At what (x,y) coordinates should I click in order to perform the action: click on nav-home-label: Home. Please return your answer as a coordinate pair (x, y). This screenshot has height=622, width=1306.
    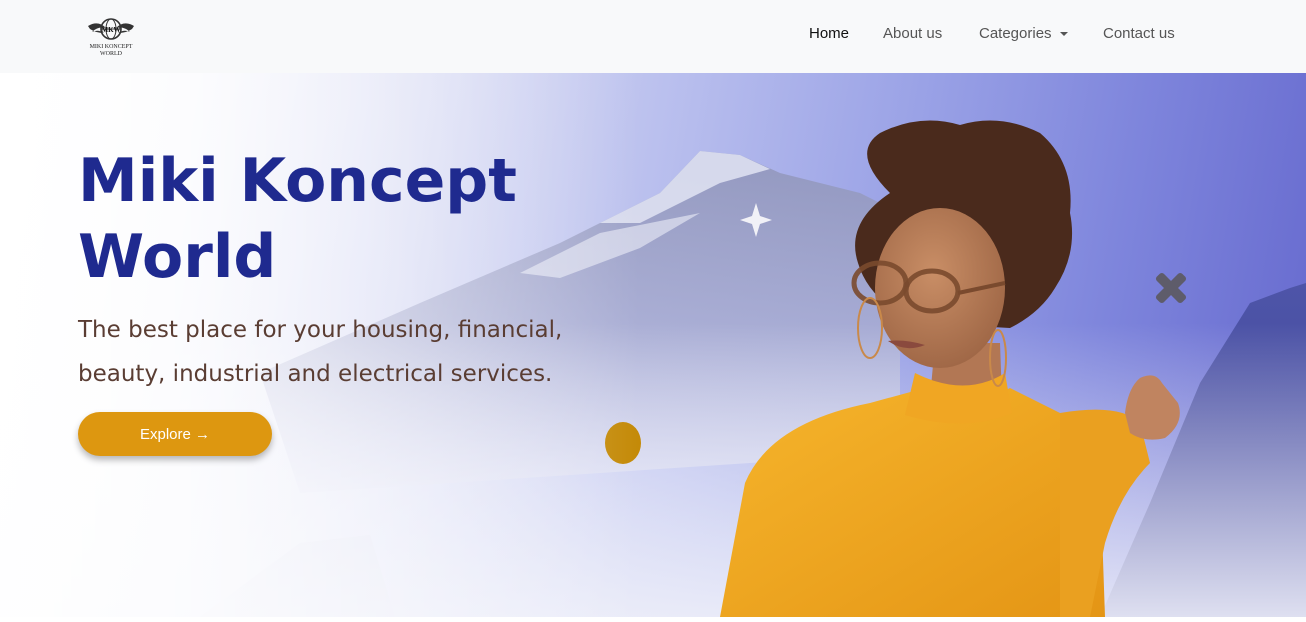
    Looking at the image, I should click on (829, 33).